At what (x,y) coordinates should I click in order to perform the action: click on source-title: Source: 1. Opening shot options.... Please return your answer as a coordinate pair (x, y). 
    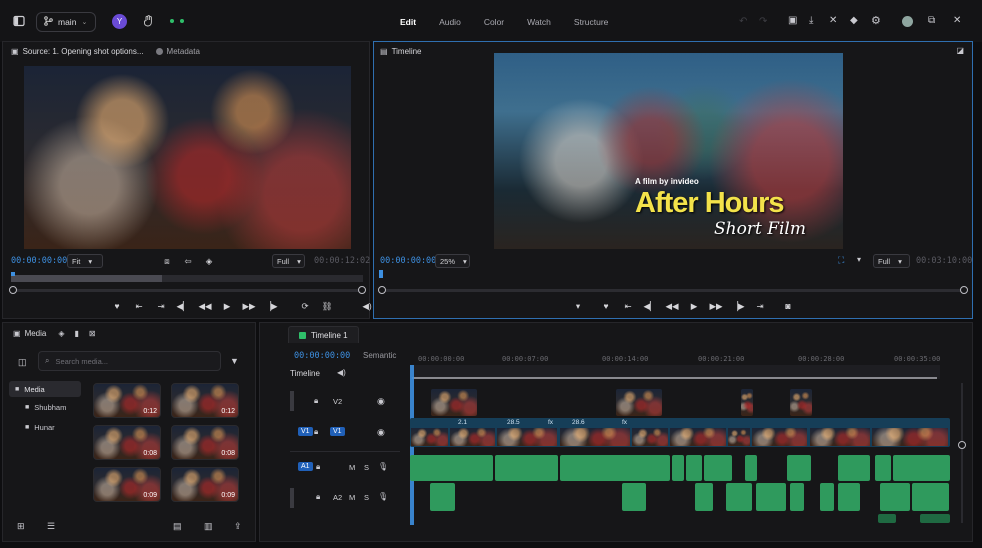
    Looking at the image, I should click on (83, 51).